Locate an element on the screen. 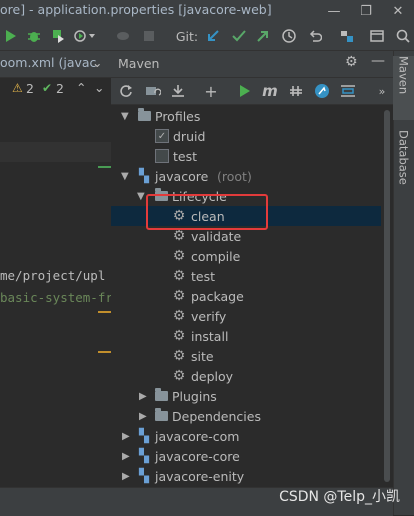  more-options-icon: » is located at coordinates (382, 91).